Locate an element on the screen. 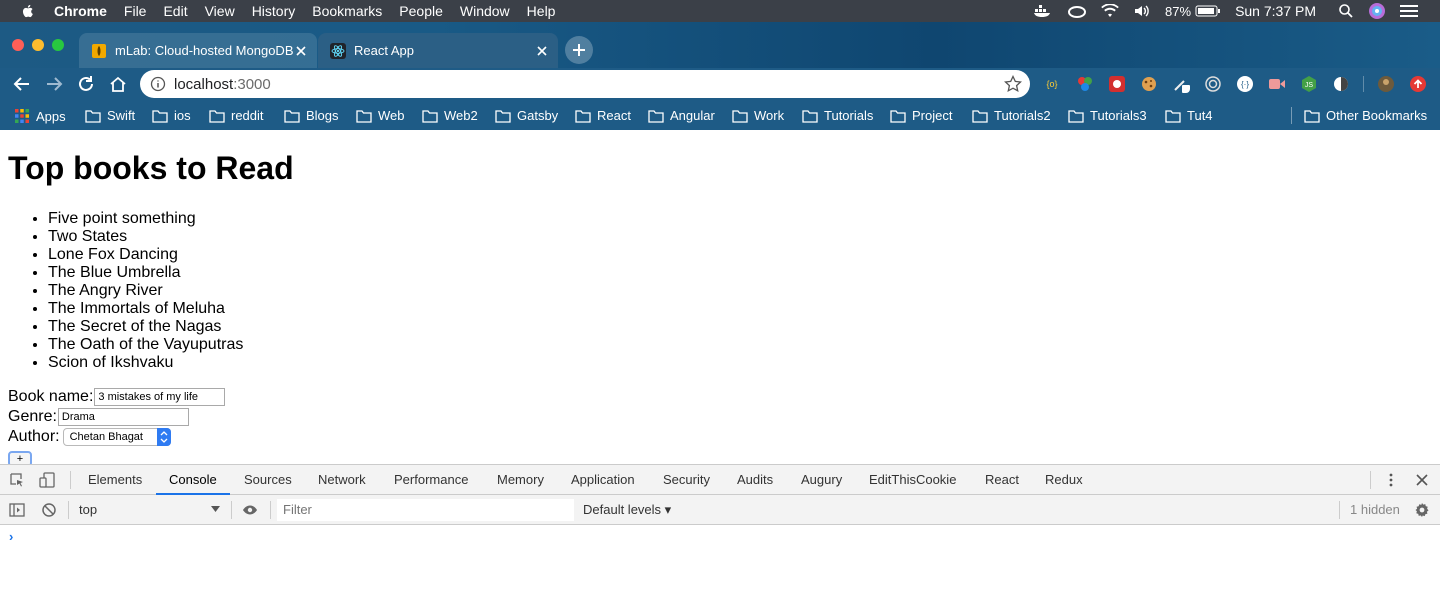  creative-cloud-icon is located at coordinates (1077, 11).